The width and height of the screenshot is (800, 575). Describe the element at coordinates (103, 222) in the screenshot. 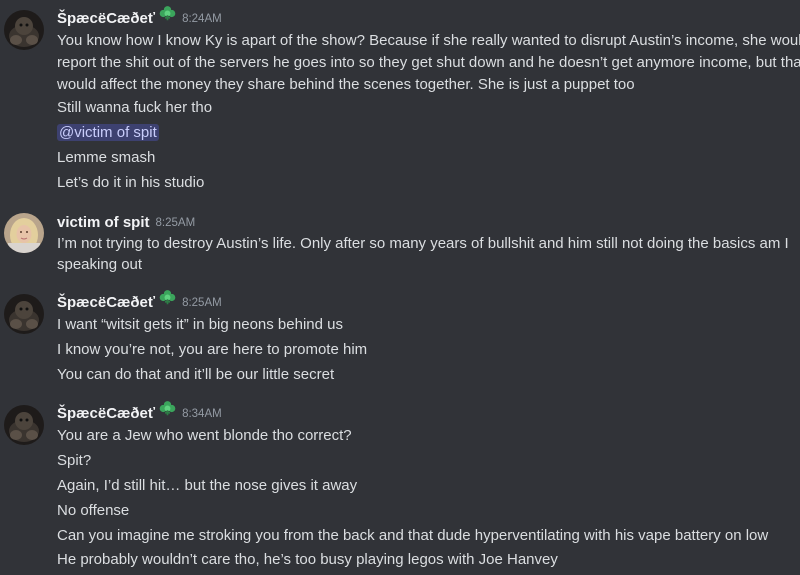

I see `username: victim of spit` at that location.